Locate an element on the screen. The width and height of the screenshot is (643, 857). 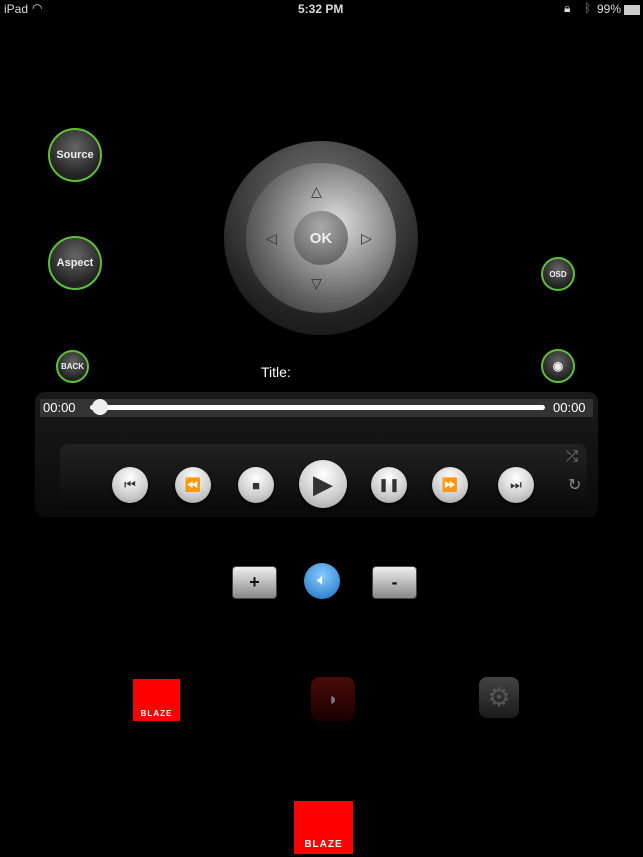
back-button: BACK is located at coordinates (72, 366).